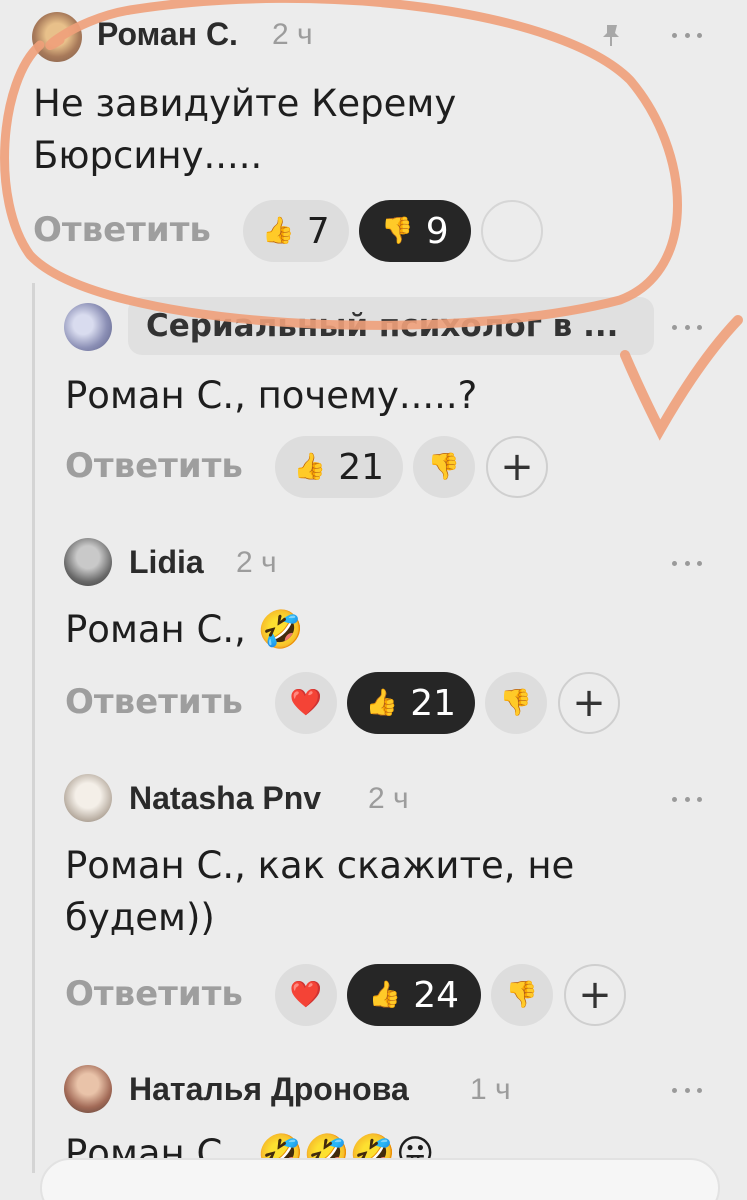 This screenshot has height=1200, width=747. Describe the element at coordinates (490, 1089) in the screenshot. I see `comment-time: 1 ч` at that location.